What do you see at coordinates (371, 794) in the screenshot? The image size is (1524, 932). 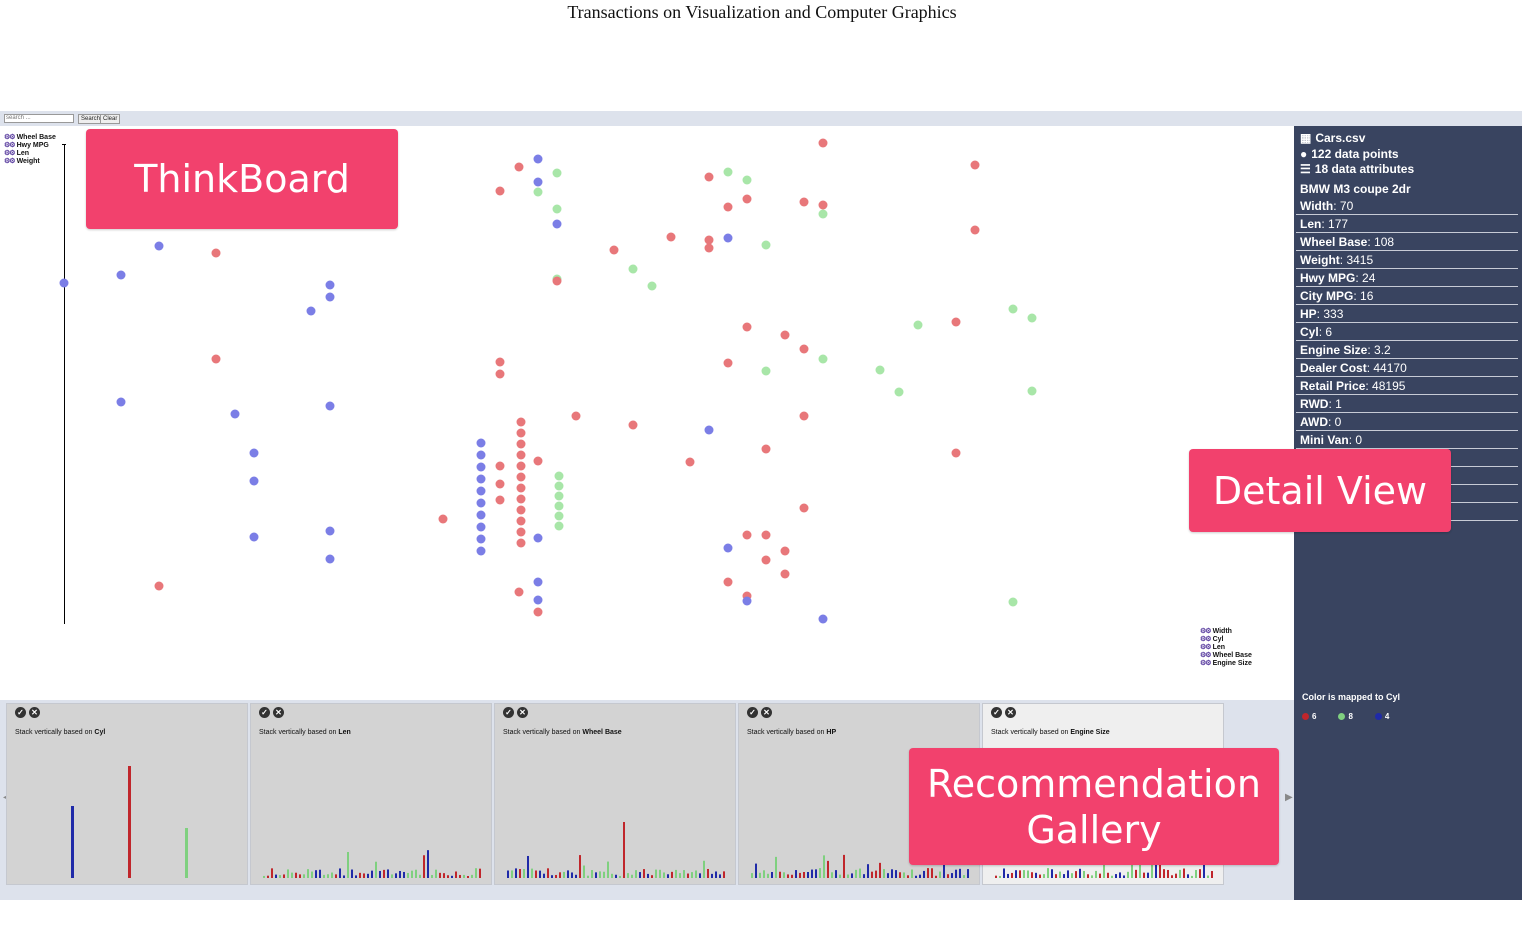 I see `gallery-card: ✓ ✕ Stack vertically based on Len` at bounding box center [371, 794].